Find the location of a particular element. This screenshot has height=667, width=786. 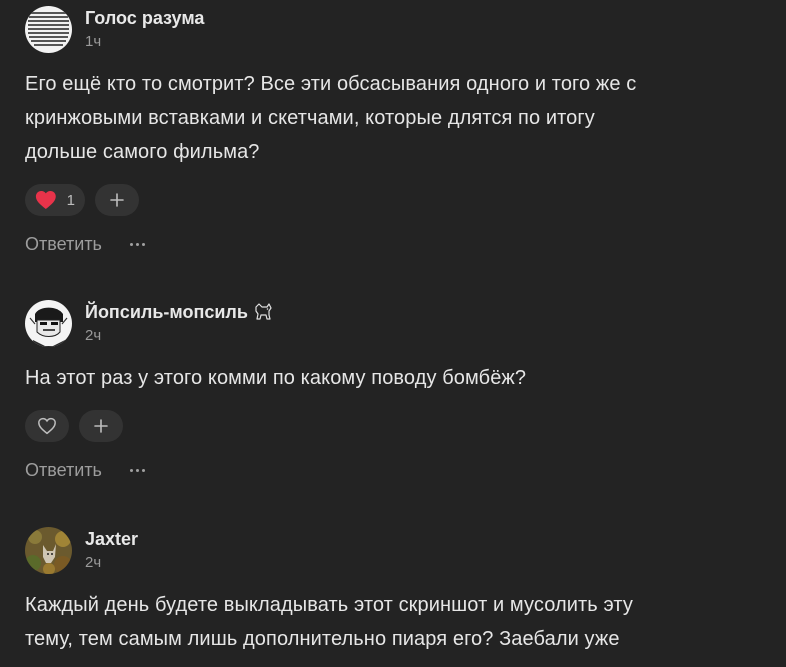

author-name-text: Йопсиль-мопсиль is located at coordinates (166, 312).